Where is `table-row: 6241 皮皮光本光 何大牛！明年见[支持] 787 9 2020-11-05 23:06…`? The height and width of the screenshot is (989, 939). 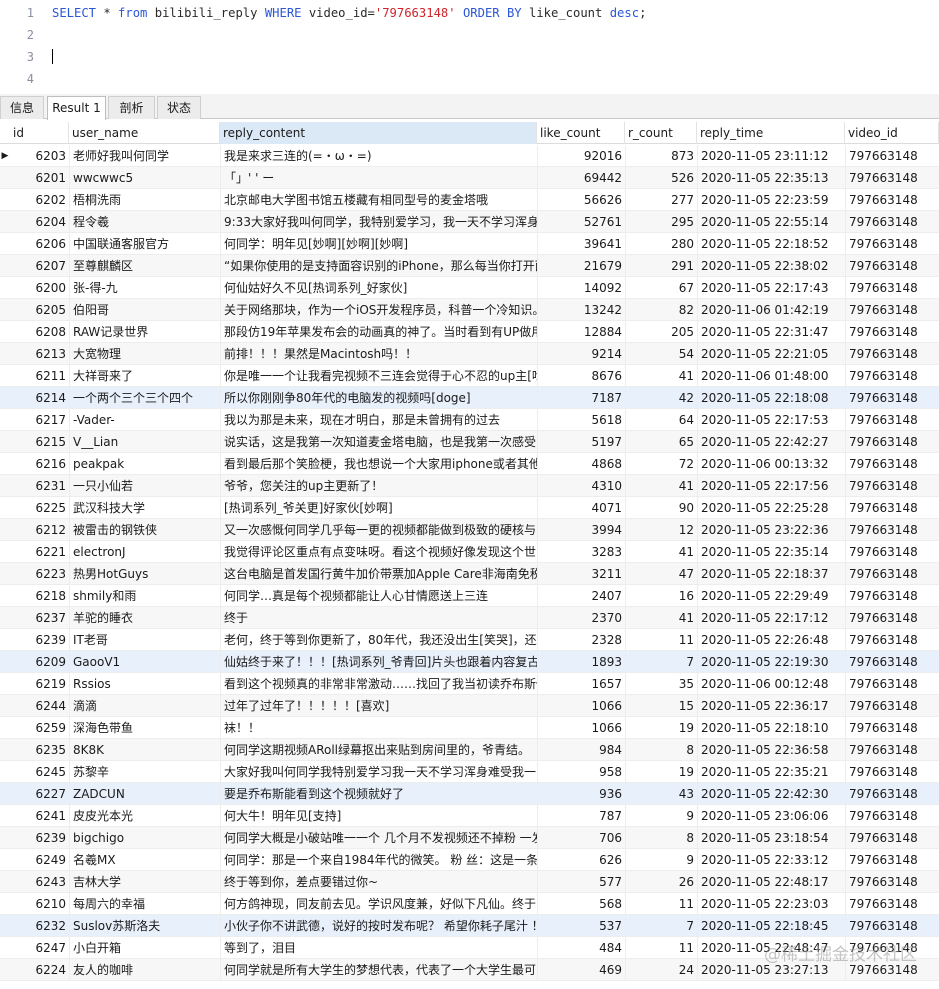 table-row: 6241 皮皮光本光 何大牛！明年见[支持] 787 9 2020-11-05 23:06… is located at coordinates (469, 816).